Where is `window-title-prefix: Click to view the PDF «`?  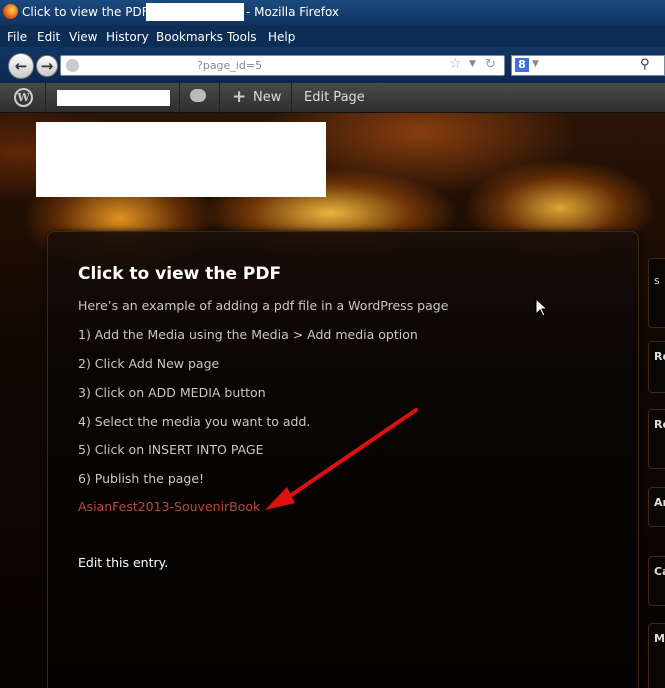 window-title-prefix: Click to view the PDF « is located at coordinates (91, 12).